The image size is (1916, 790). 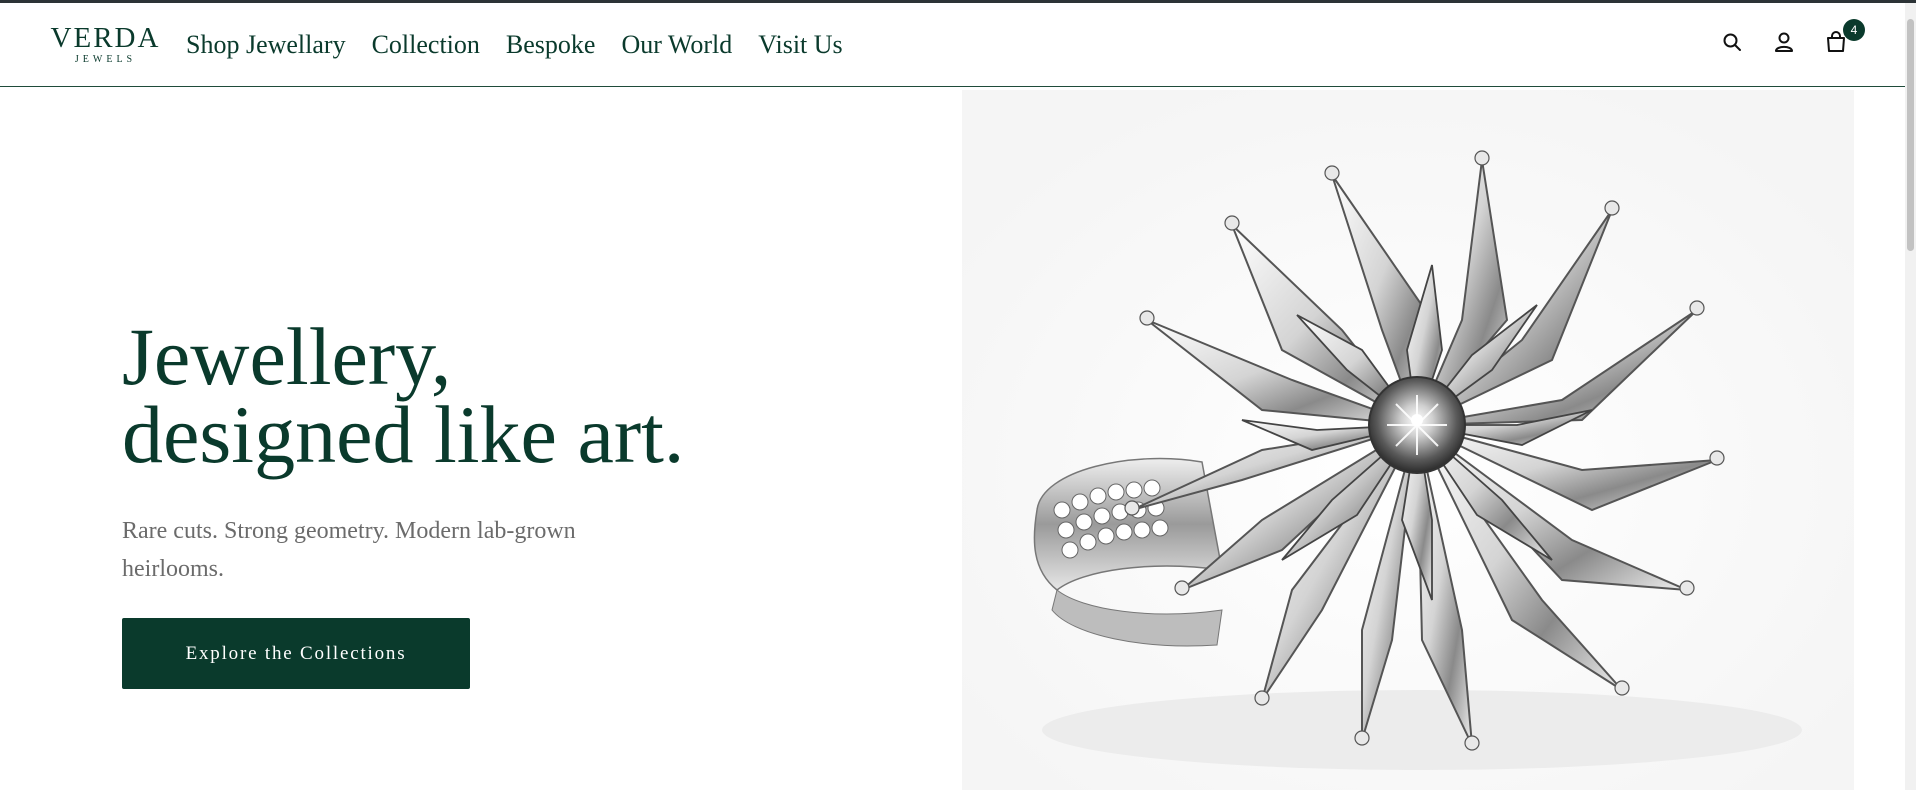 I want to click on user-icon, so click(x=1784, y=42).